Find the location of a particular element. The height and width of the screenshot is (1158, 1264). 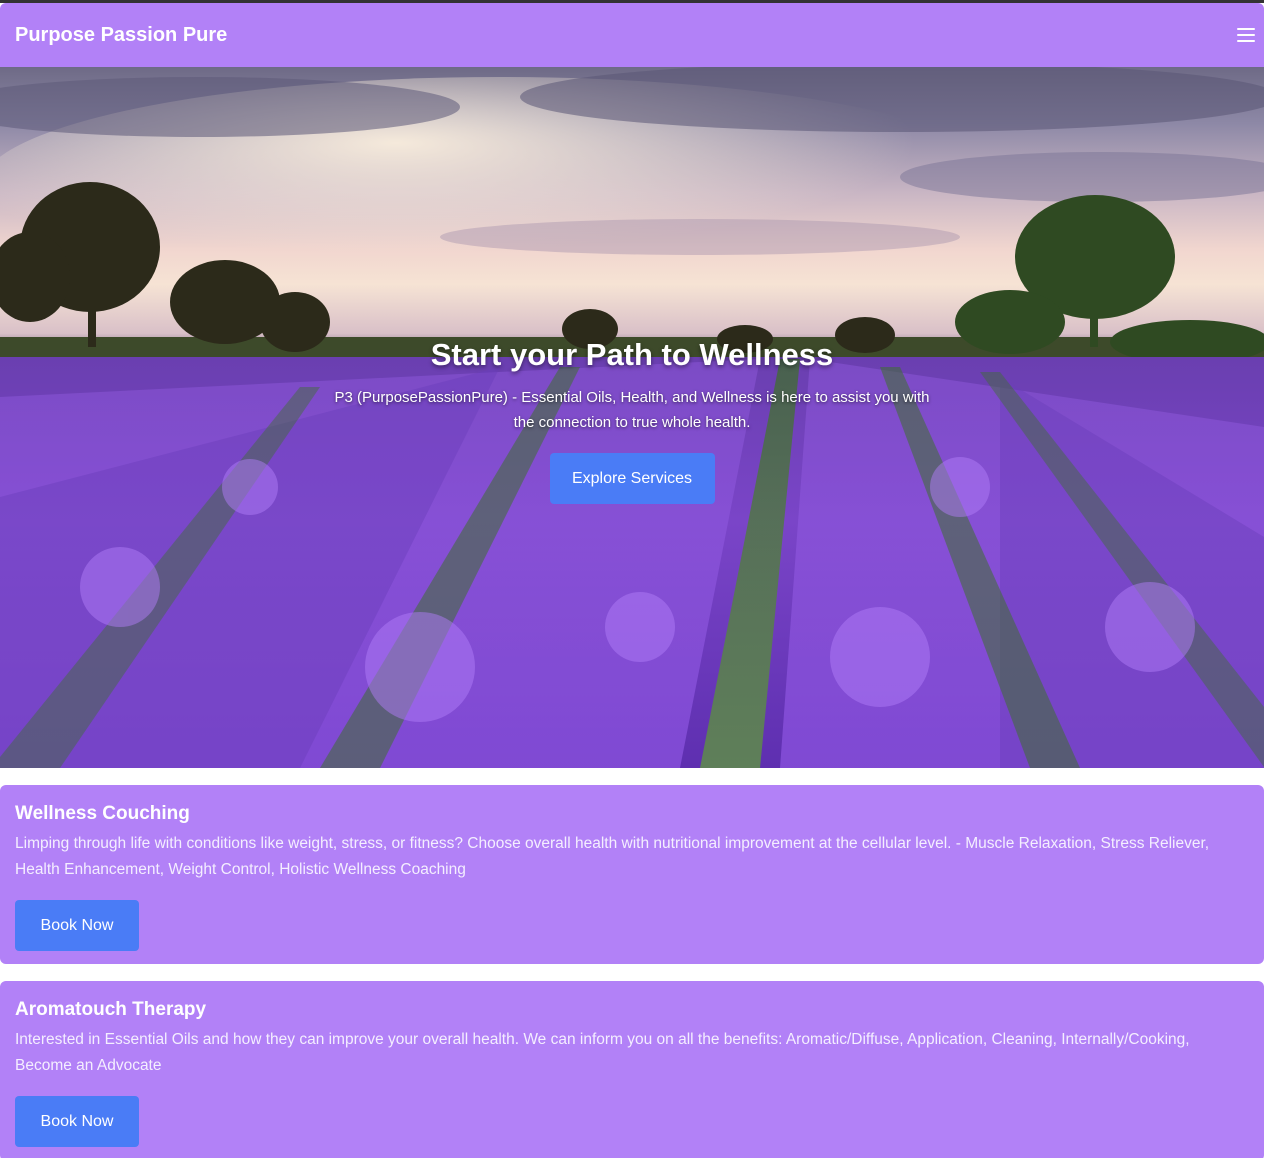

navbar: Purpose Passion Pure is located at coordinates (632, 35).